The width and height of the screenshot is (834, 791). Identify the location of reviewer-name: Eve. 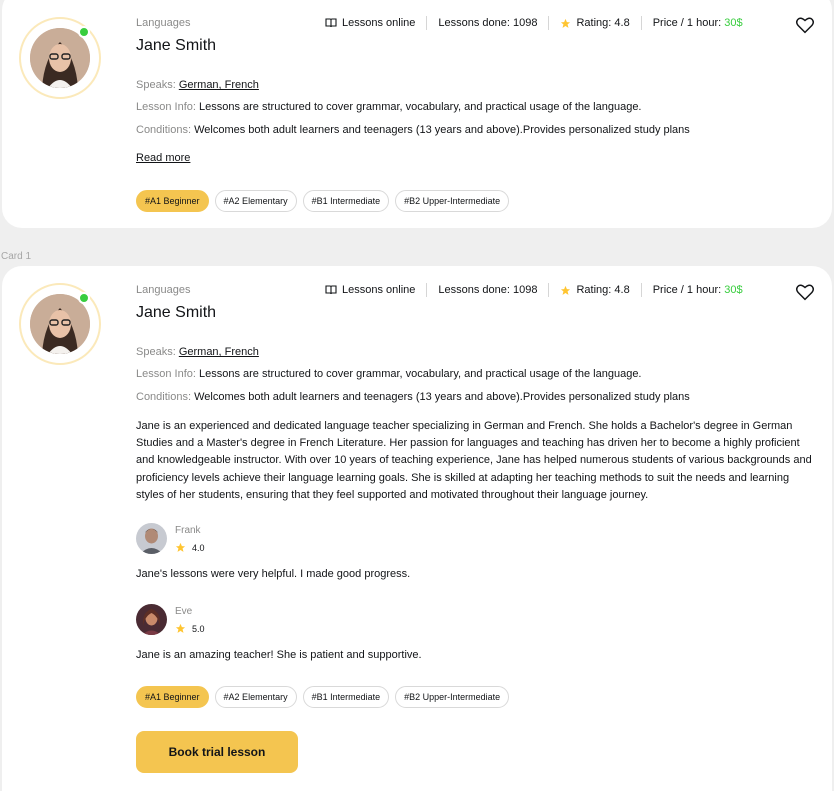
(184, 611).